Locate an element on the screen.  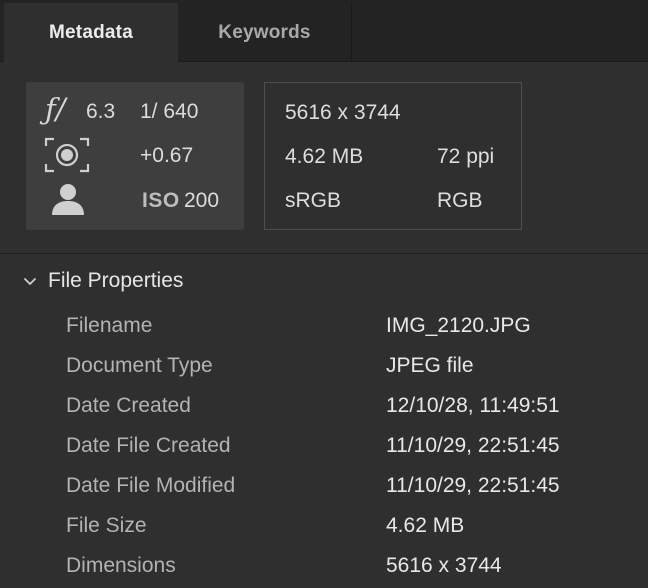
property-value: JPEG file is located at coordinates (430, 365).